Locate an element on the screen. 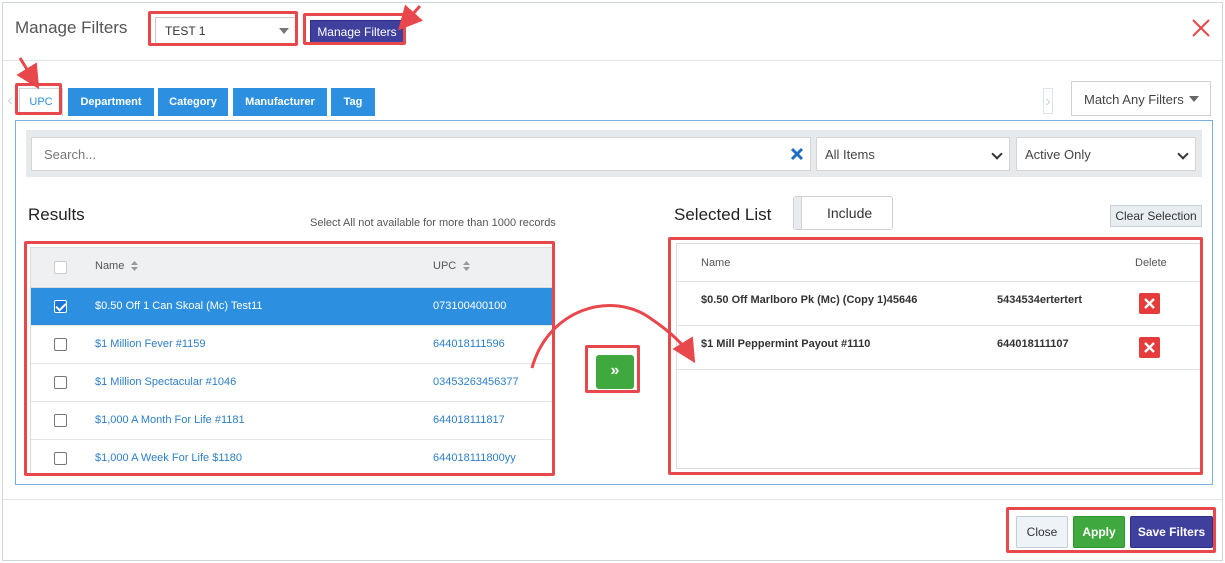 The height and width of the screenshot is (563, 1225). row-upc: 03453263456377 is located at coordinates (476, 382).